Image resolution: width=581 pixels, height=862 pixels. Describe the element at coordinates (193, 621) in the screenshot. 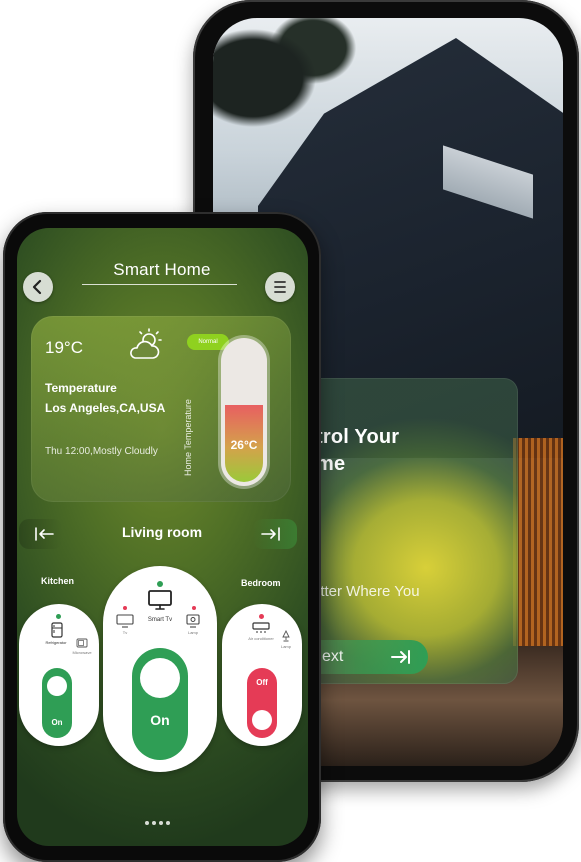

I see `lamp-device-icon` at that location.